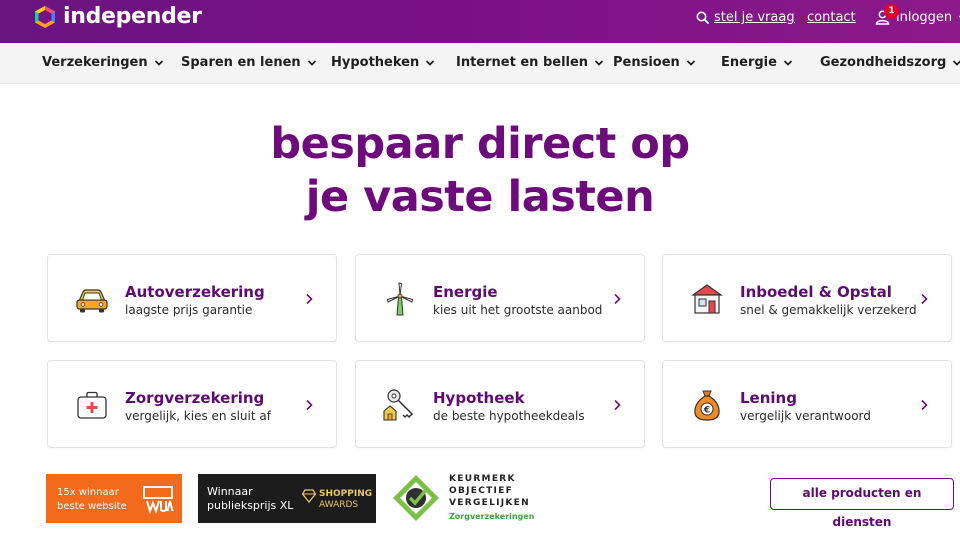 This screenshot has height=540, width=960. I want to click on award-wua-line-1: 15x winnaar, so click(88, 492).